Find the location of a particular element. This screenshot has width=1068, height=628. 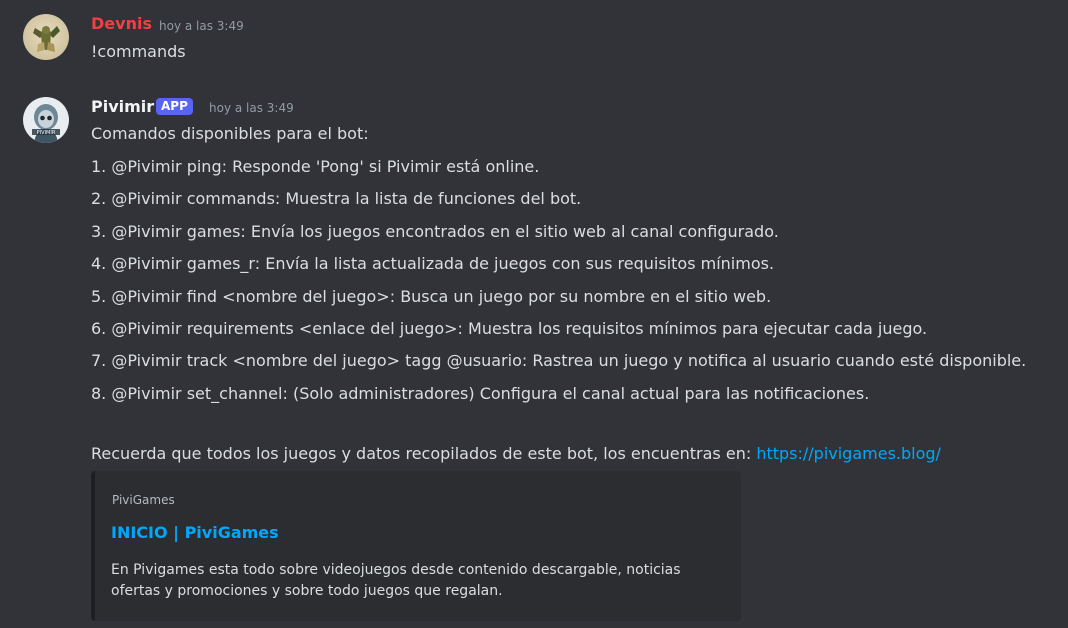

avatar-image-devnis is located at coordinates (46, 37).